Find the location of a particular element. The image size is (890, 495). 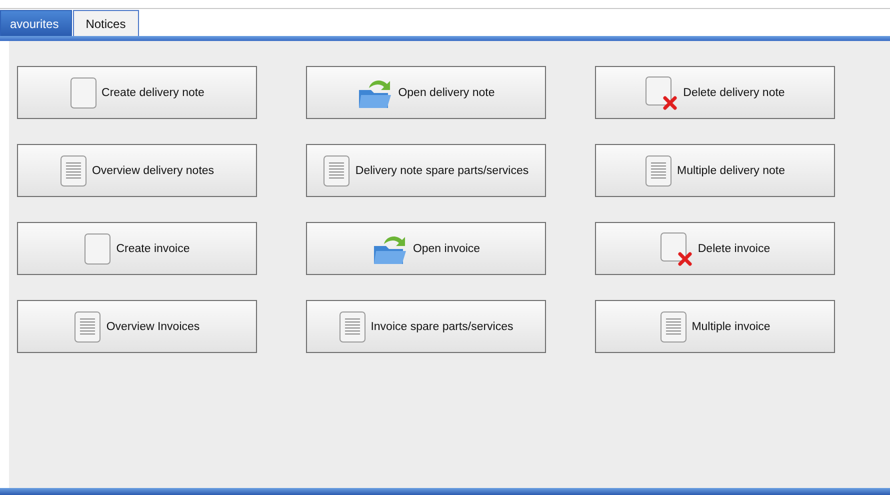

action-button: Create invoice is located at coordinates (137, 248).